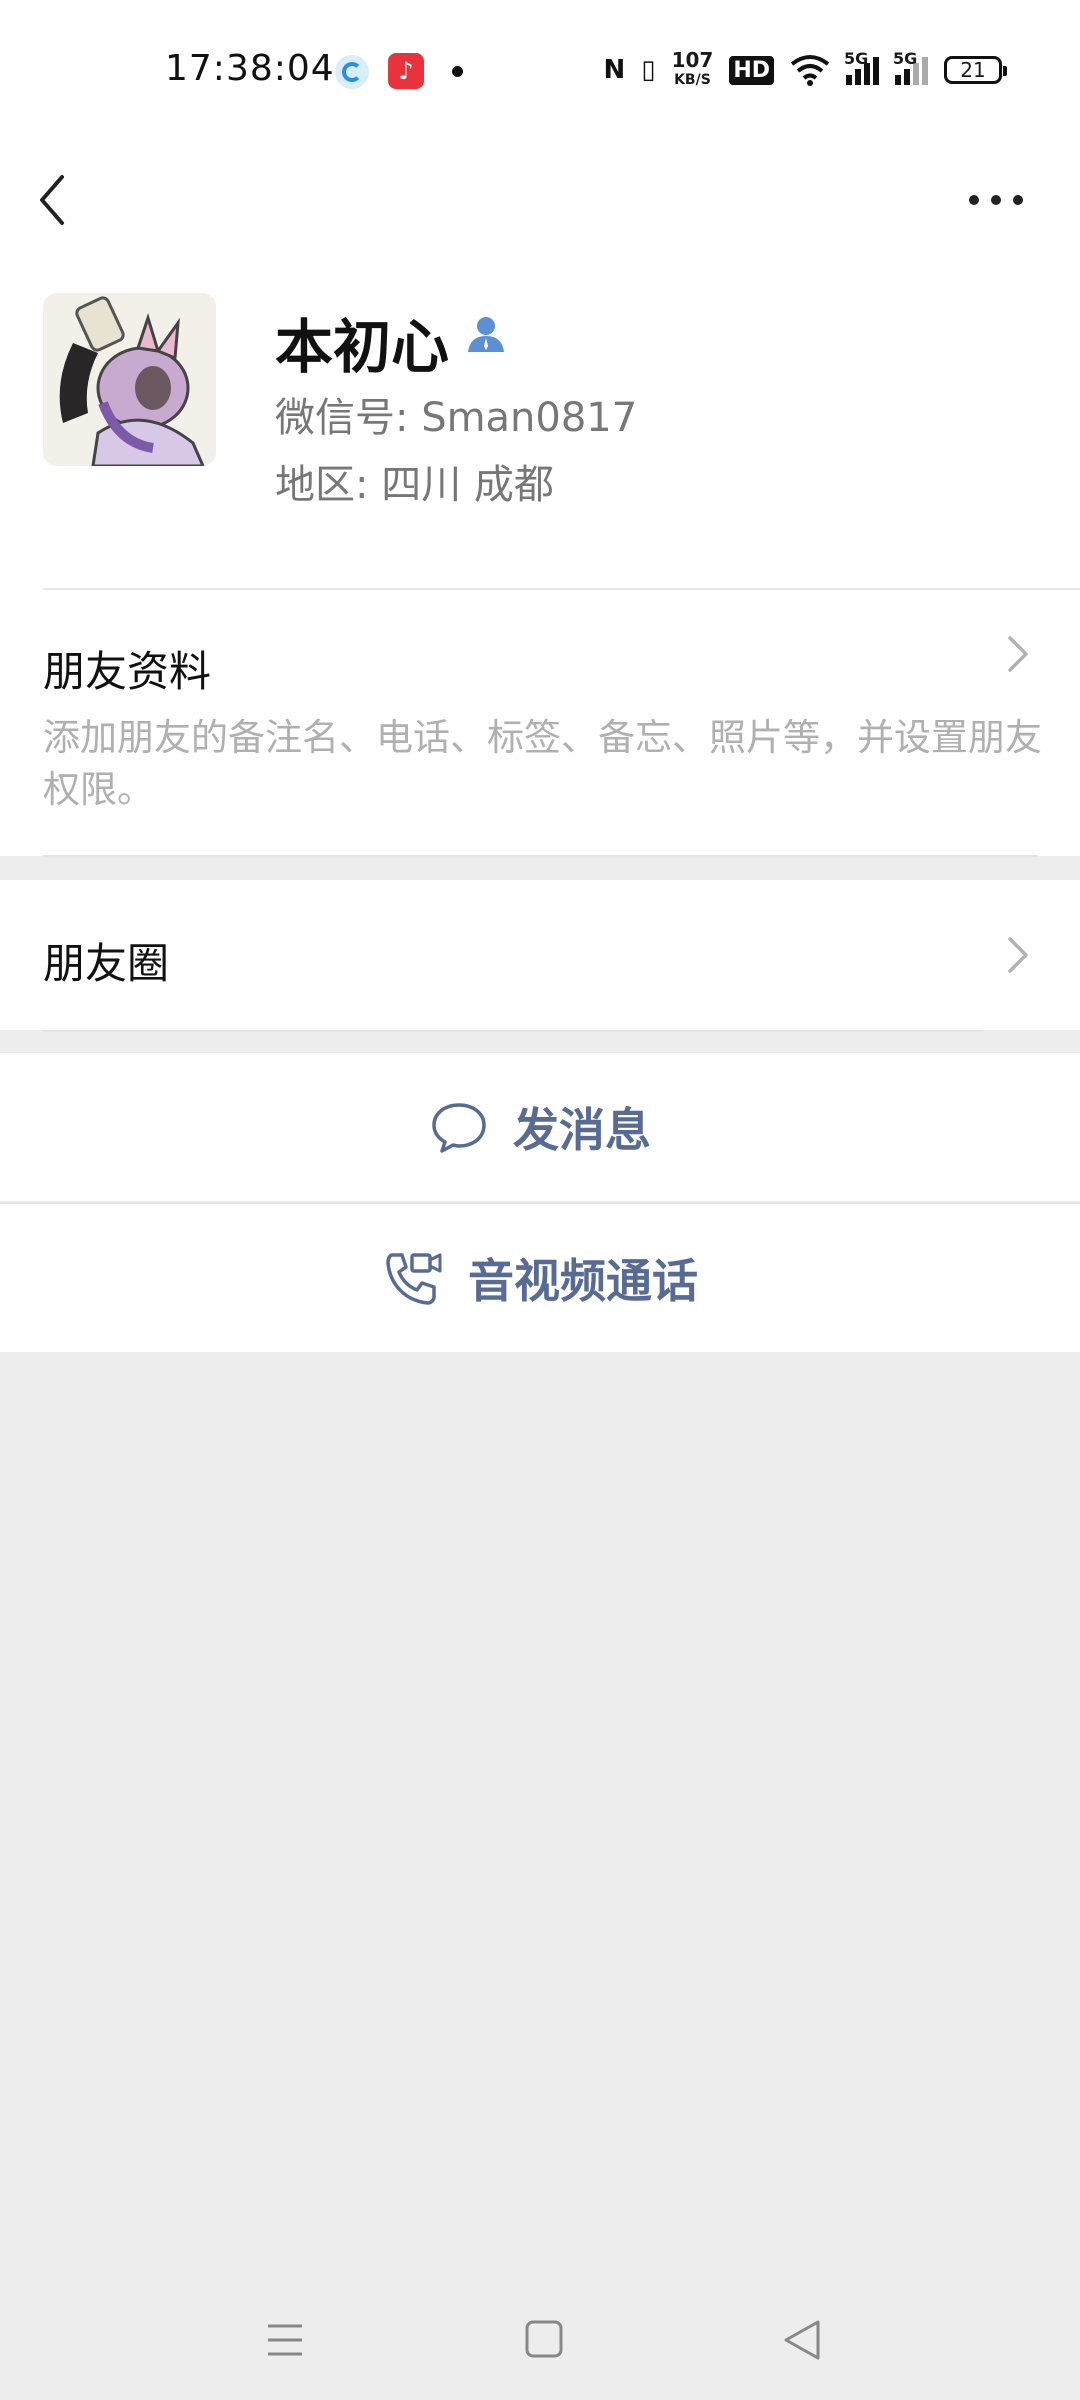 The height and width of the screenshot is (2400, 1080). Describe the element at coordinates (362, 347) in the screenshot. I see `nickname: 本初心` at that location.